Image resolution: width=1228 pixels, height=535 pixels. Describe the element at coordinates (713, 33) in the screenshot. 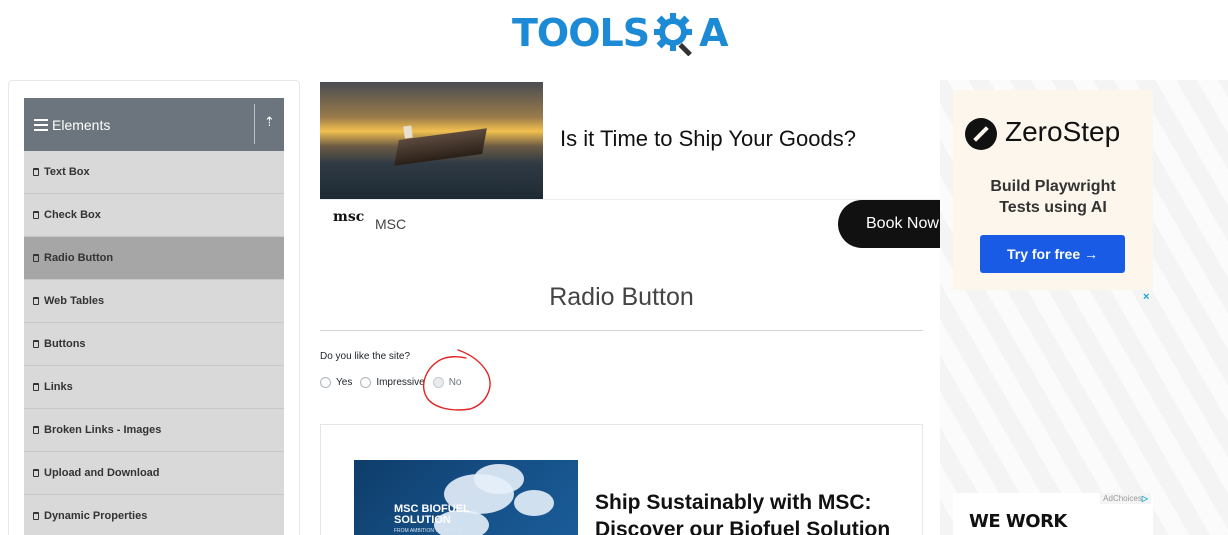

I see `logo-text-a: A` at that location.